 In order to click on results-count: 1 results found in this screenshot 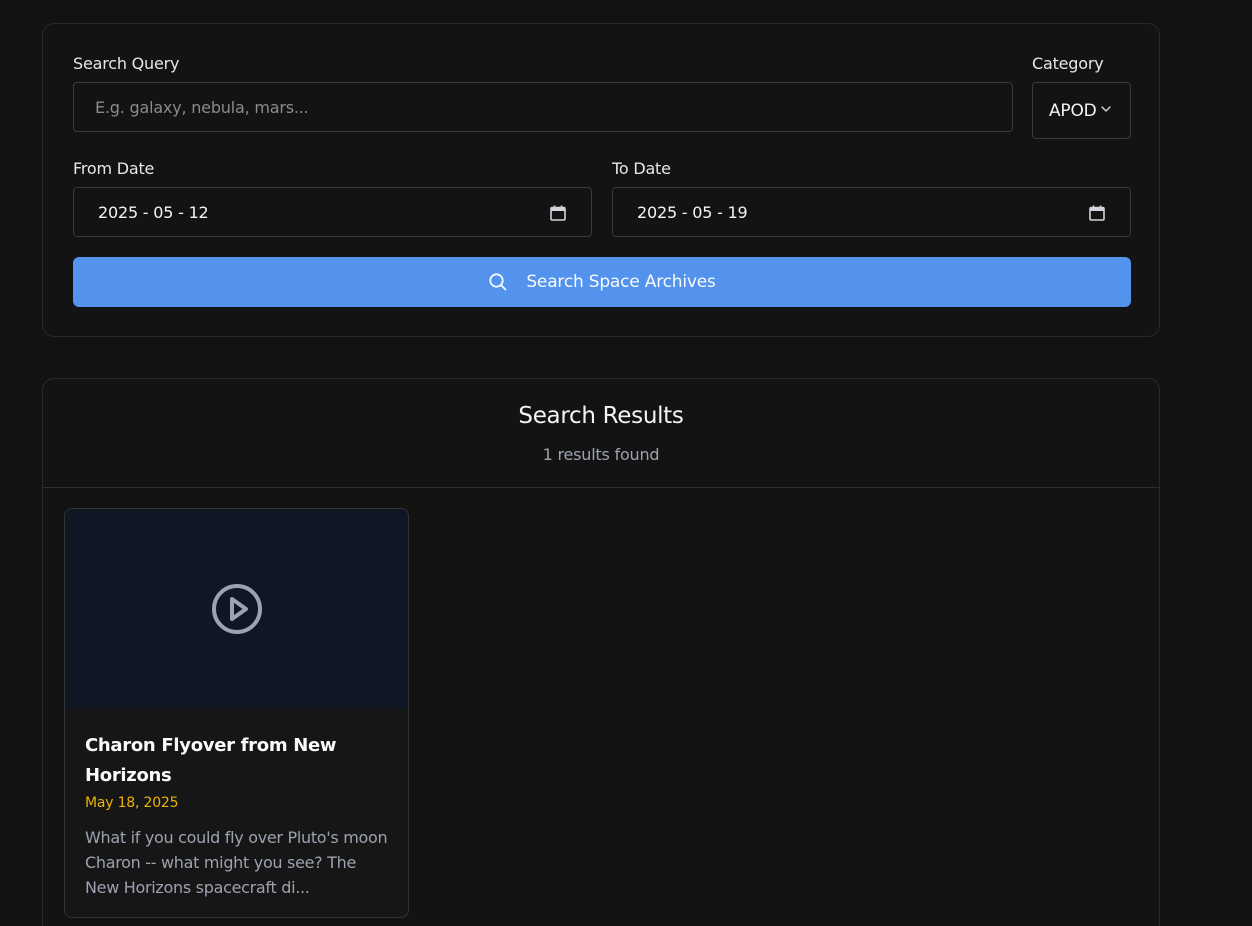, I will do `click(601, 454)`.